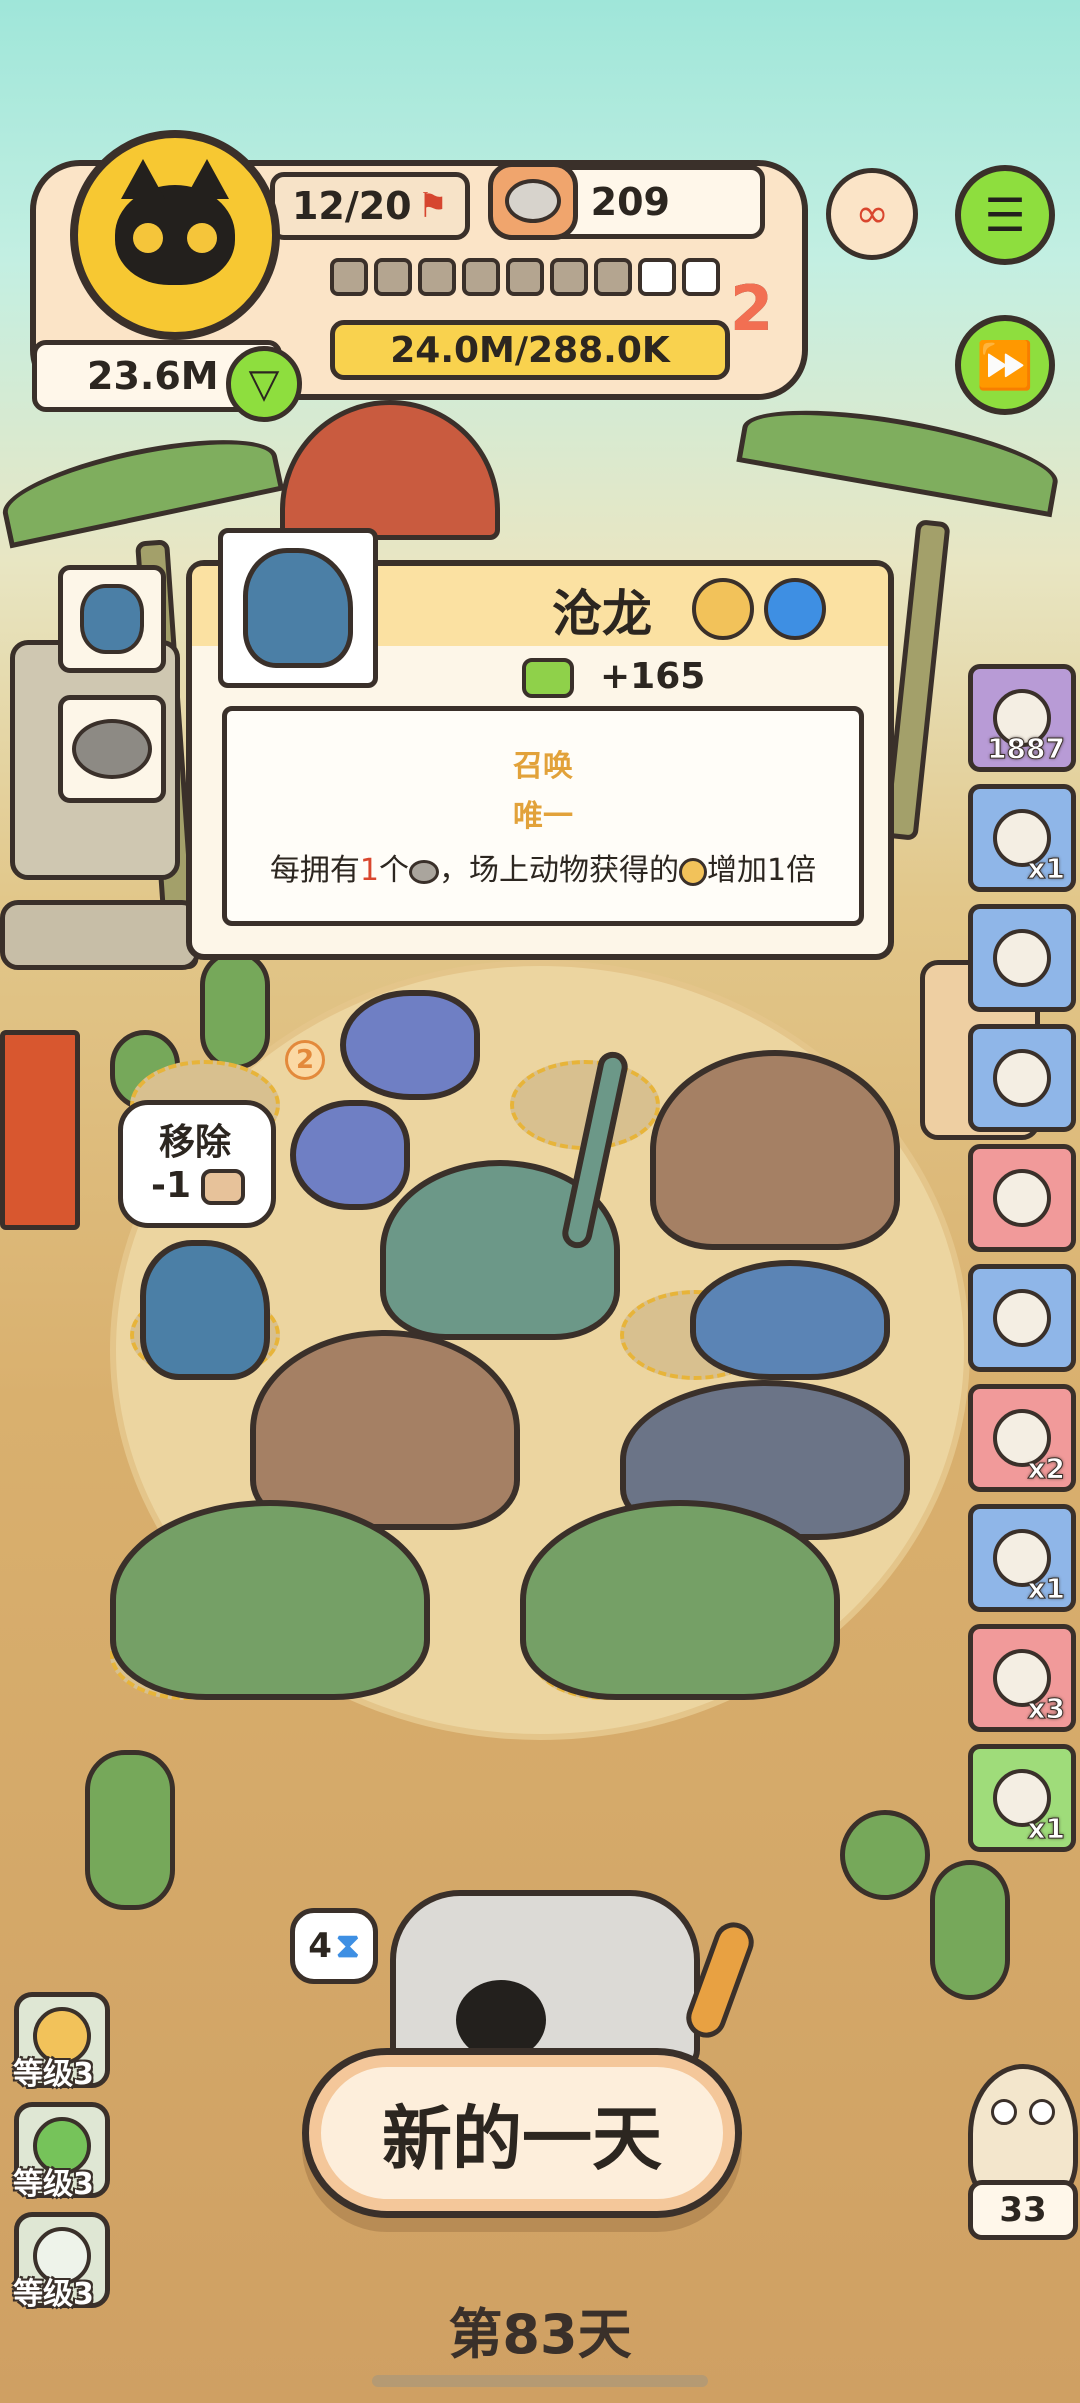  I want to click on food-can-icon, so click(223, 1187).